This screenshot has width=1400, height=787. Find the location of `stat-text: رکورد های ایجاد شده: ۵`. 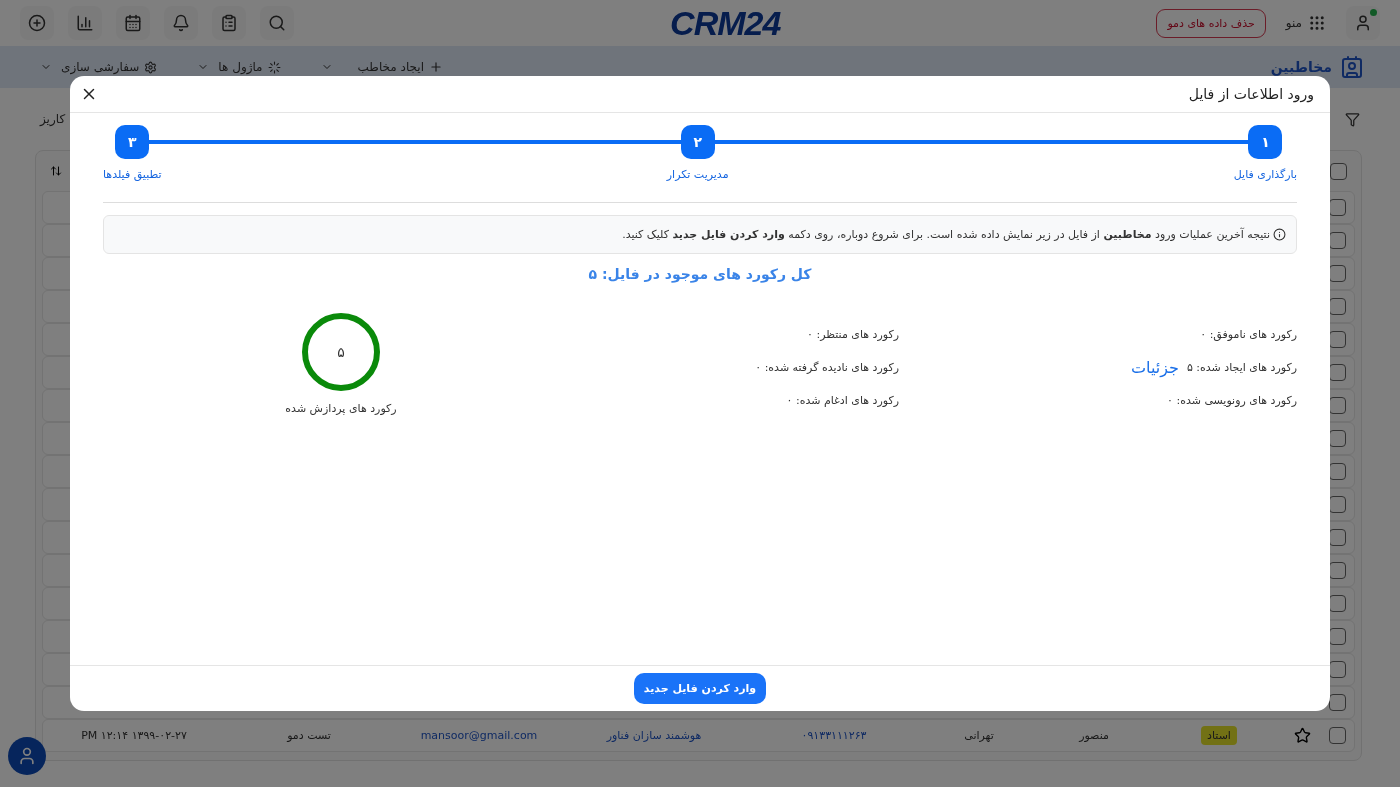

stat-text: رکورد های ایجاد شده: ۵ is located at coordinates (1241, 367).